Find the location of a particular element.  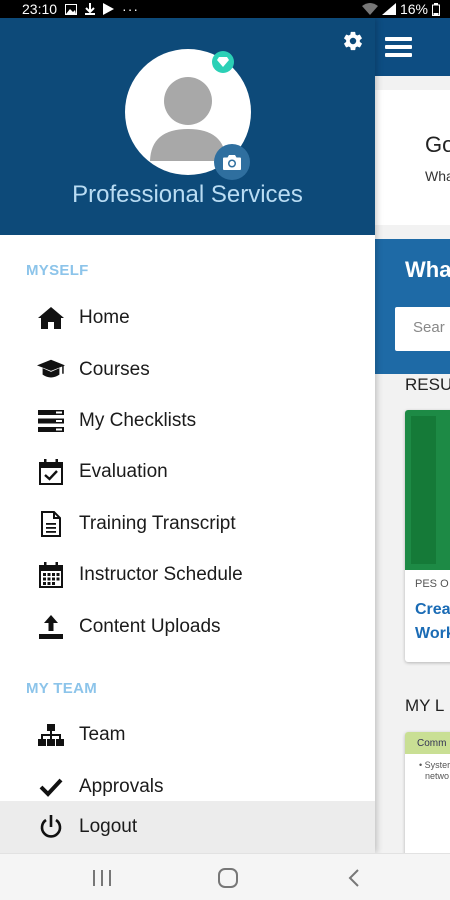

settings-gear-icon is located at coordinates (353, 41).